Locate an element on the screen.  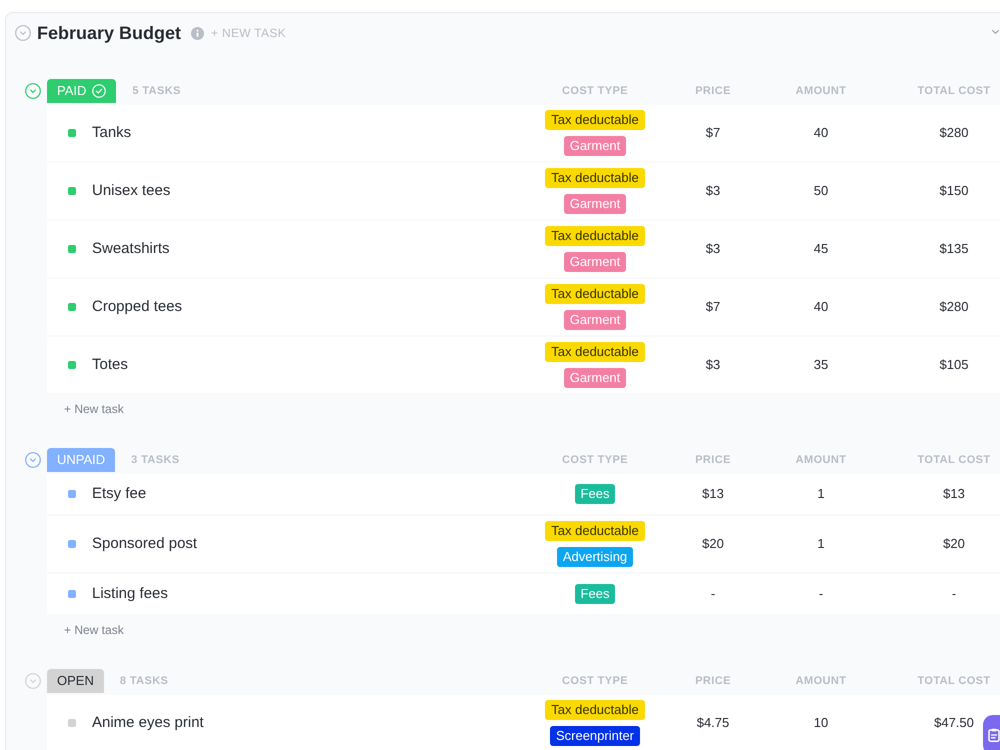
task-row: Unisex tees Tax deductable Garment $3 50 $150 is located at coordinates (523, 191).